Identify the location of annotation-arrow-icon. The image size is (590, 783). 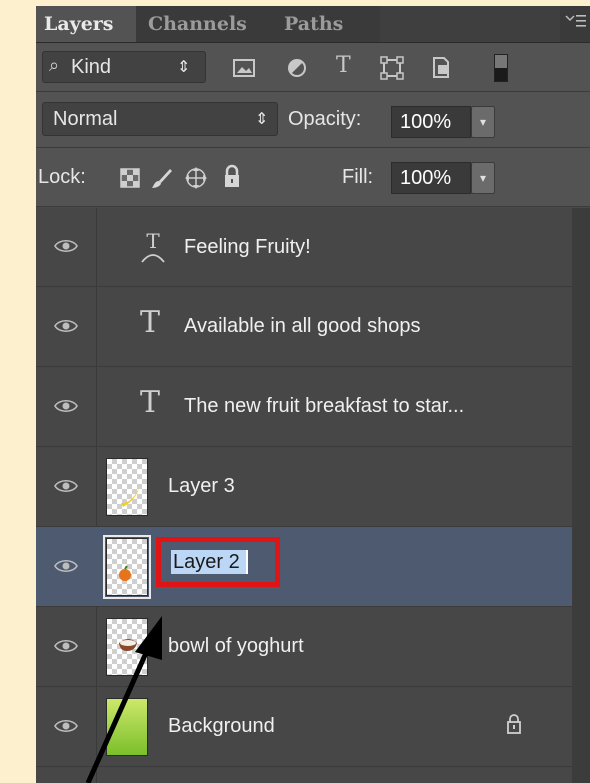
(123, 699).